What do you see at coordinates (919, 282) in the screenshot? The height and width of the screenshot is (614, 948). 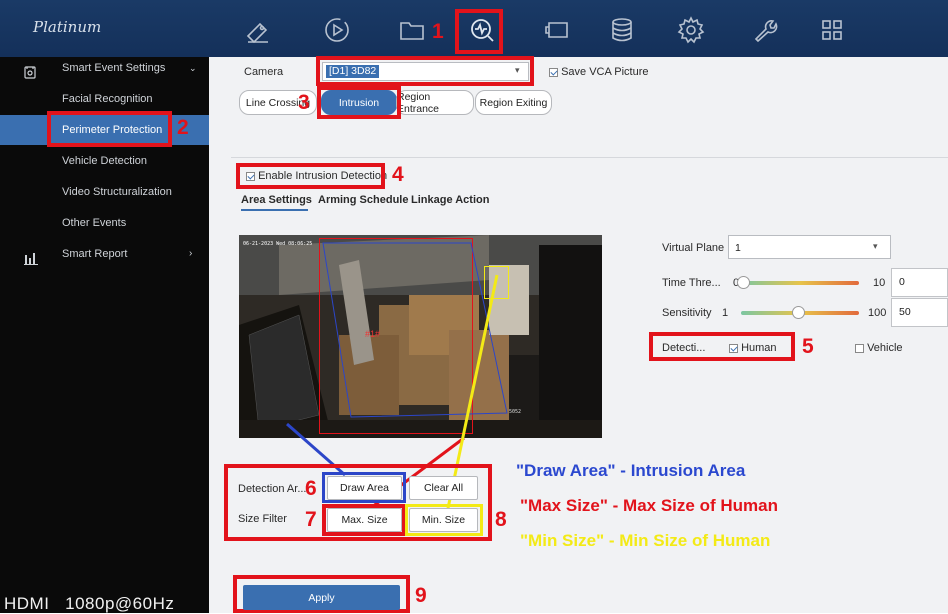 I see `time-threshold-input: 0` at bounding box center [919, 282].